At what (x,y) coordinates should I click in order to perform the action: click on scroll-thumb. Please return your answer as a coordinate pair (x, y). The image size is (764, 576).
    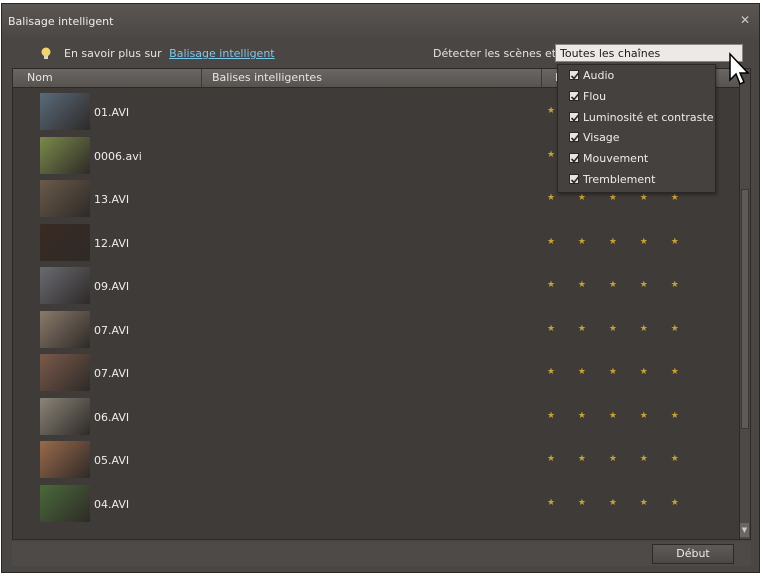
    Looking at the image, I should click on (745, 309).